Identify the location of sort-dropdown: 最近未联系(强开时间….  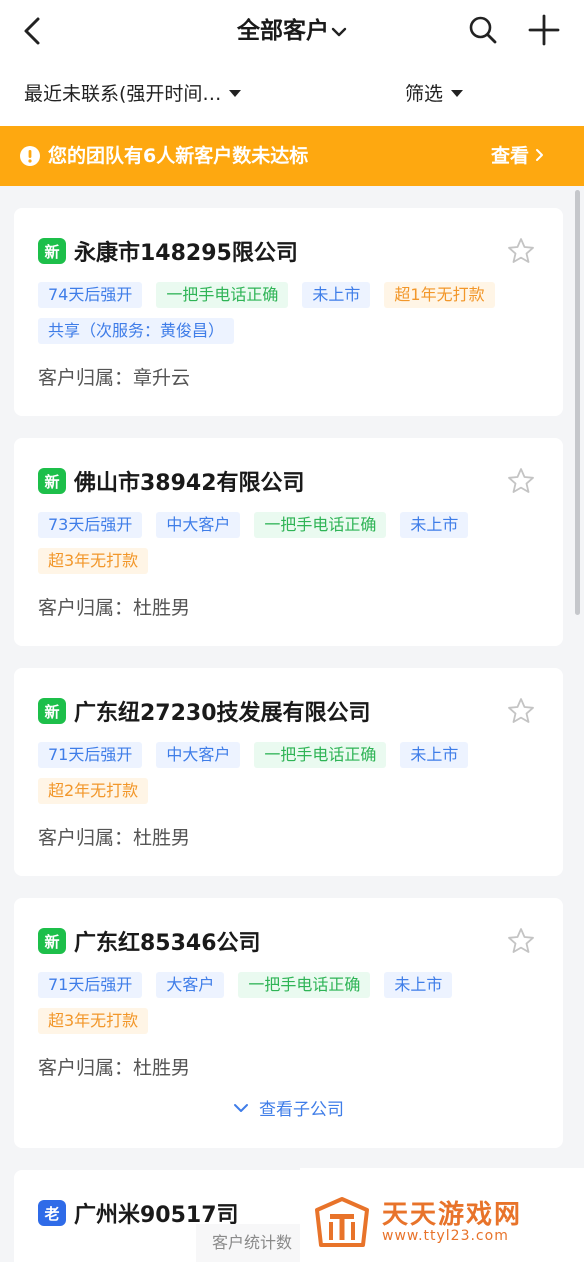
(133, 94).